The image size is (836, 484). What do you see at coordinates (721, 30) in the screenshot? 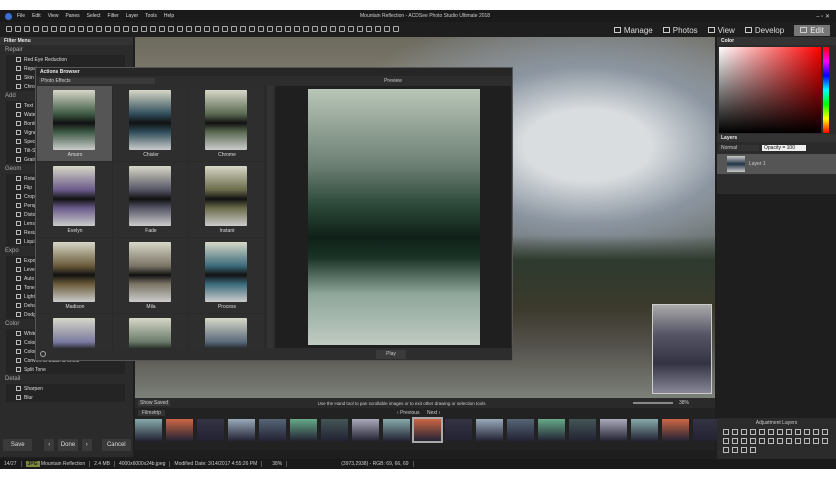
I see `mode-view: View` at bounding box center [721, 30].